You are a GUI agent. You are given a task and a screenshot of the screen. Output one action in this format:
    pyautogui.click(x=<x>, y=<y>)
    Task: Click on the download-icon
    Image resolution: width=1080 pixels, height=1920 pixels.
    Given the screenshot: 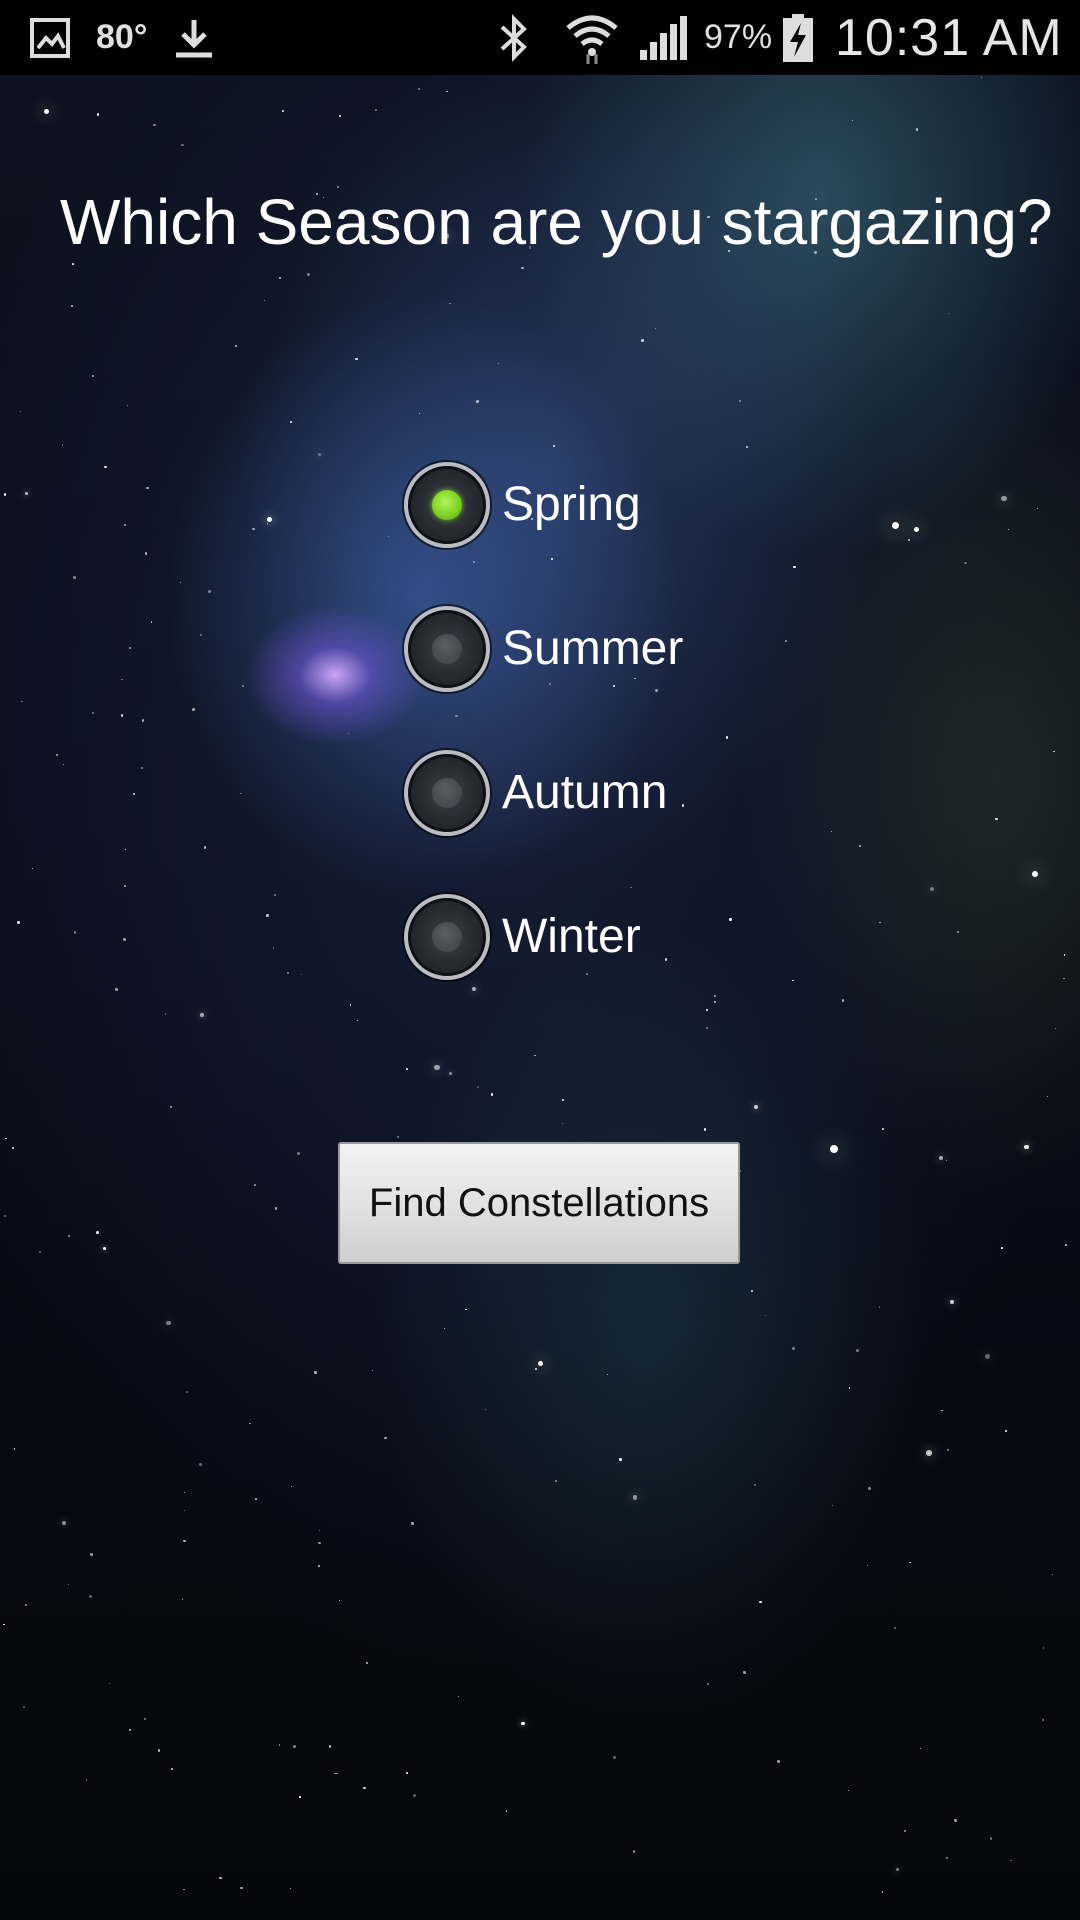 What is the action you would take?
    pyautogui.click(x=194, y=37)
    